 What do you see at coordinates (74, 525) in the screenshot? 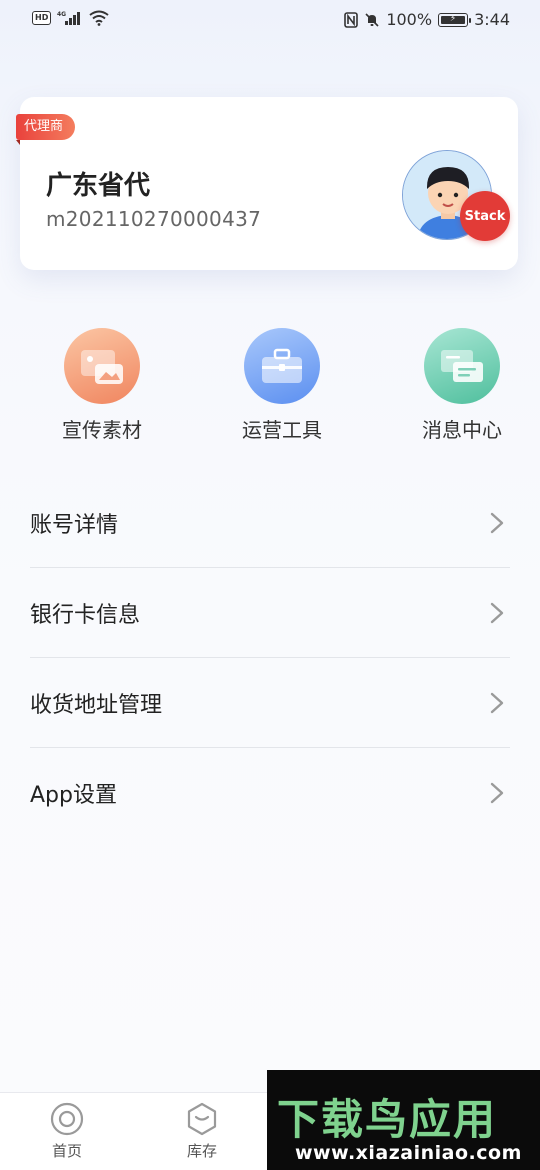
I see `menu-item-label: 账号详情` at bounding box center [74, 525].